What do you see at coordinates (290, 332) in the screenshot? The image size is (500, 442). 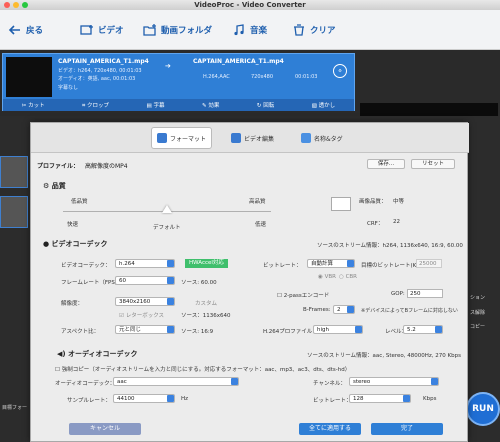 I see `h264-profile-label: H.264プロファイル：` at bounding box center [290, 332].